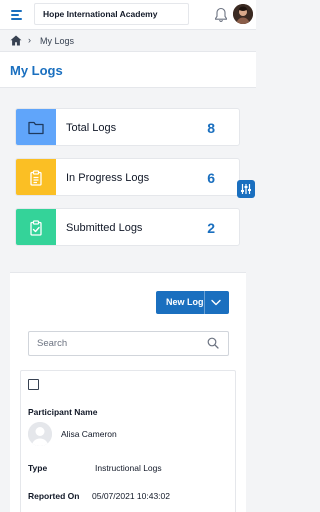 This screenshot has width=320, height=512. Describe the element at coordinates (185, 302) in the screenshot. I see `new-log-label: New Log` at that location.